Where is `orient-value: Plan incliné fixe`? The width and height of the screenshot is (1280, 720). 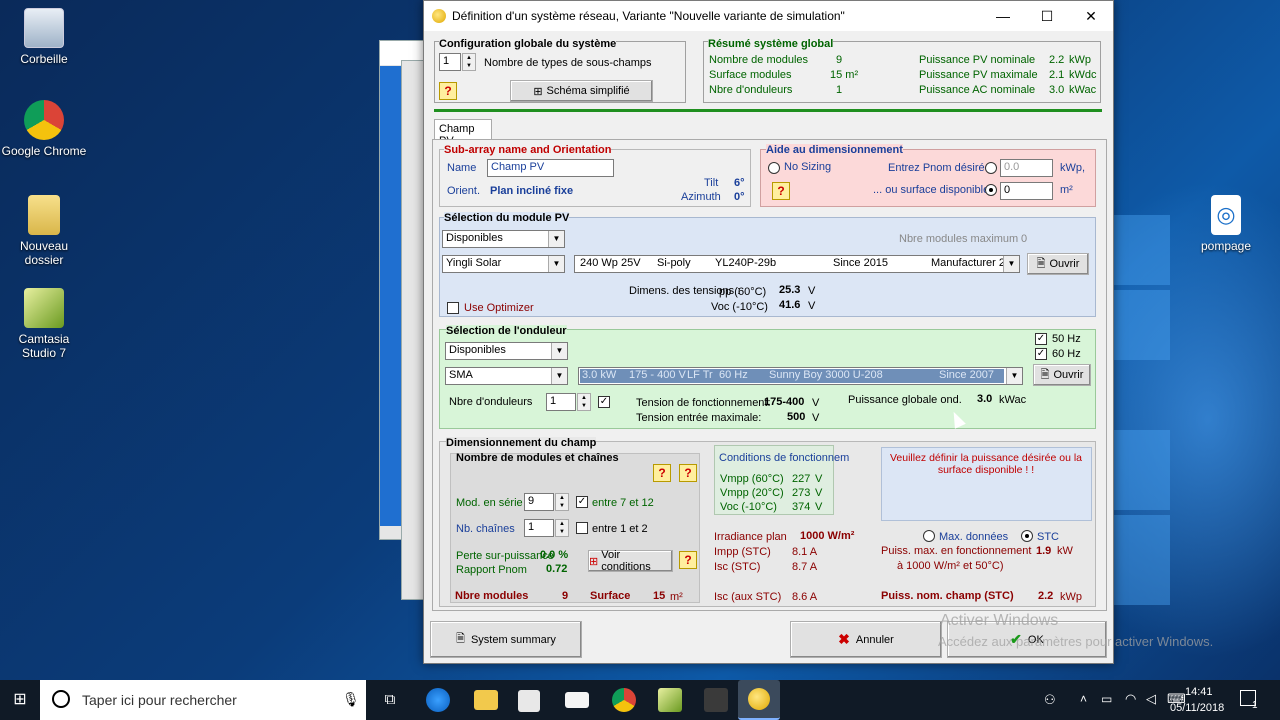
orient-value: Plan incliné fixe is located at coordinates (531, 191).